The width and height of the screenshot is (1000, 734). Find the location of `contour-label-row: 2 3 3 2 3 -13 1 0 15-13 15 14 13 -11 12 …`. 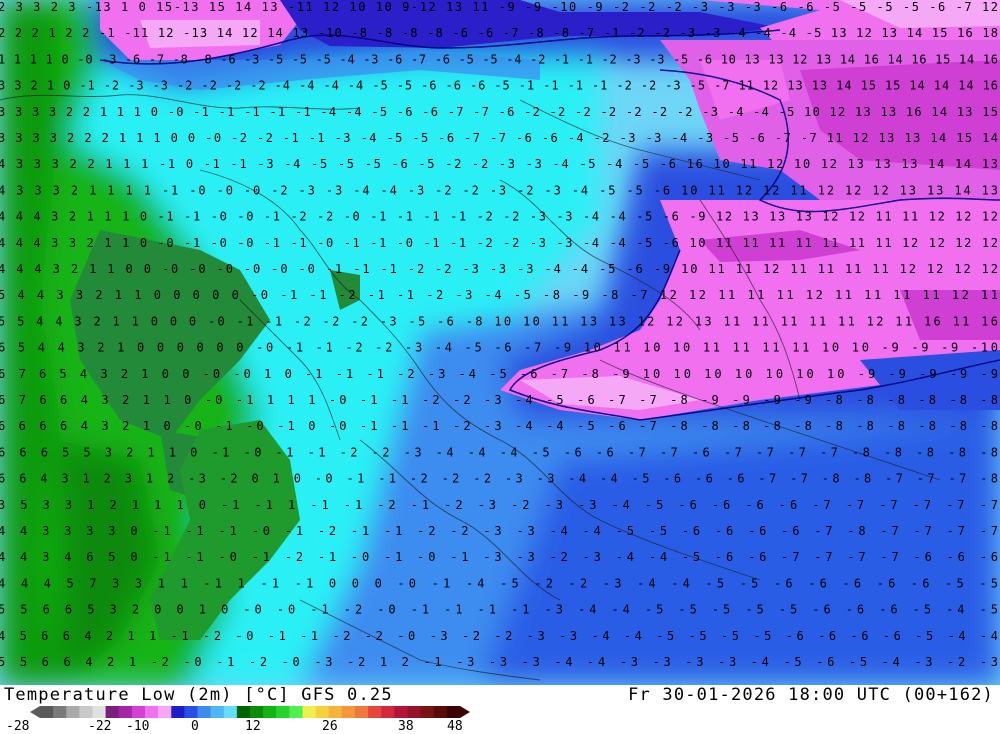

contour-label-row: 2 3 3 2 3 -13 1 0 15-13 15 14 13 -11 12 … is located at coordinates (499, 7).